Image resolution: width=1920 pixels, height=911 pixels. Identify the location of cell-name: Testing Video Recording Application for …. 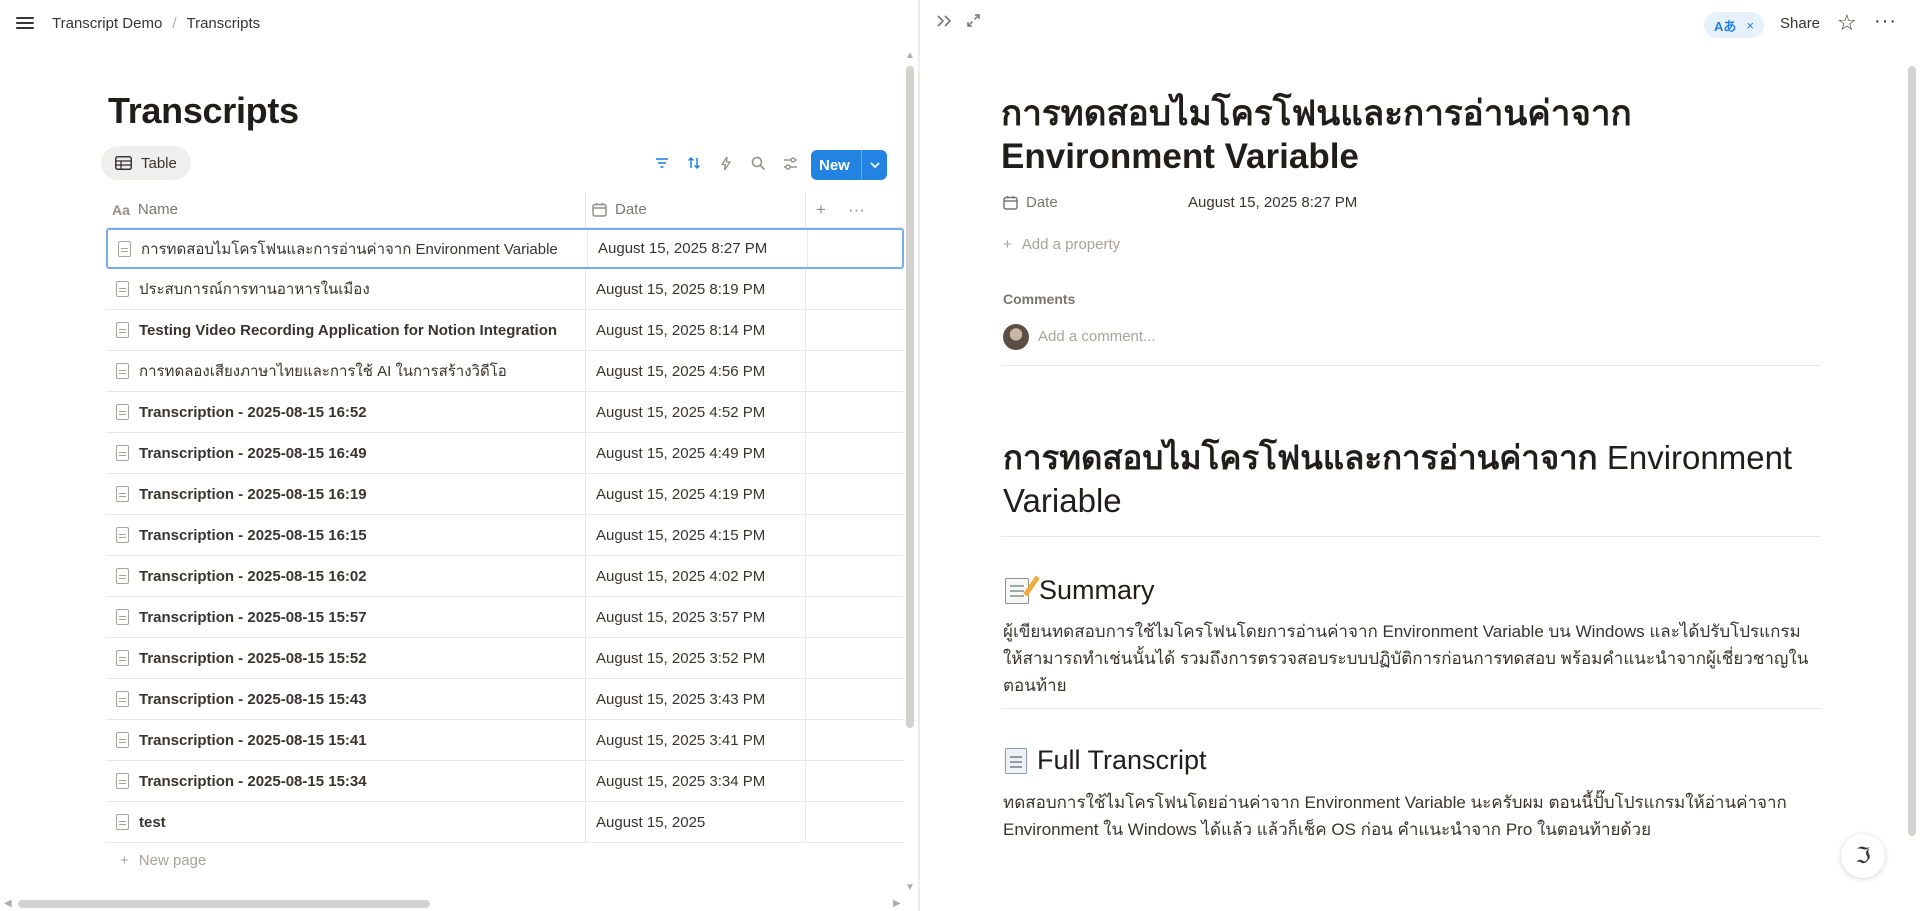
(346, 330).